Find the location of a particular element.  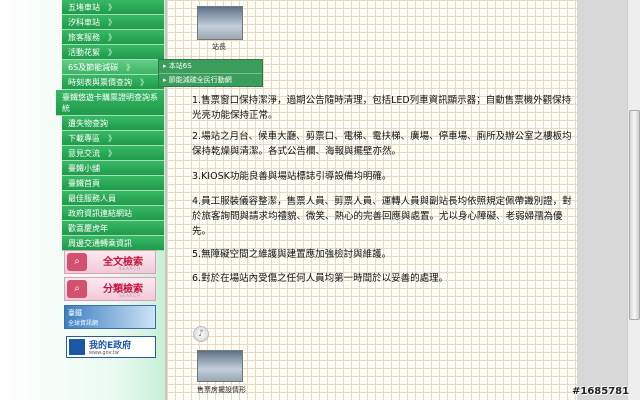

sidebar-item-transfer-info: 周邊交通轉乘資訊 is located at coordinates (113, 243).